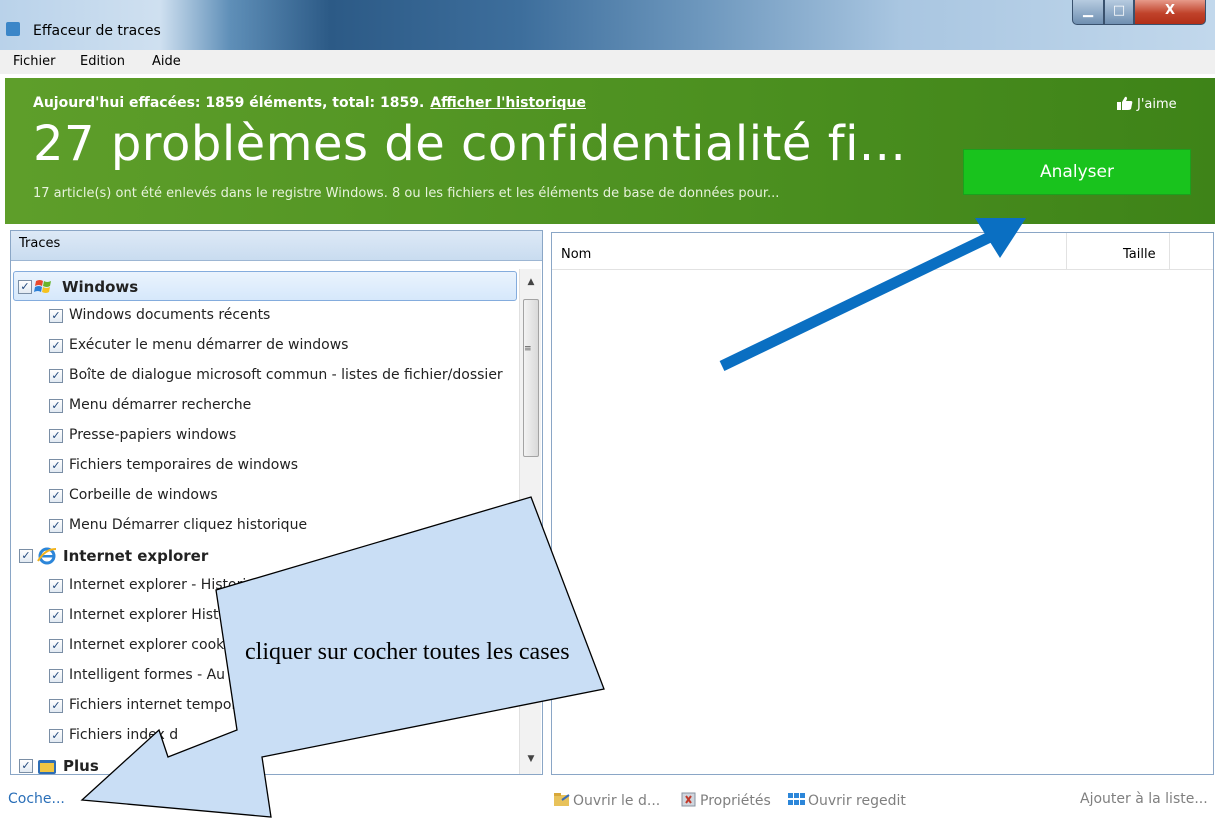 This screenshot has height=827, width=1215. What do you see at coordinates (166, 61) in the screenshot?
I see `menu-aide: Aide` at bounding box center [166, 61].